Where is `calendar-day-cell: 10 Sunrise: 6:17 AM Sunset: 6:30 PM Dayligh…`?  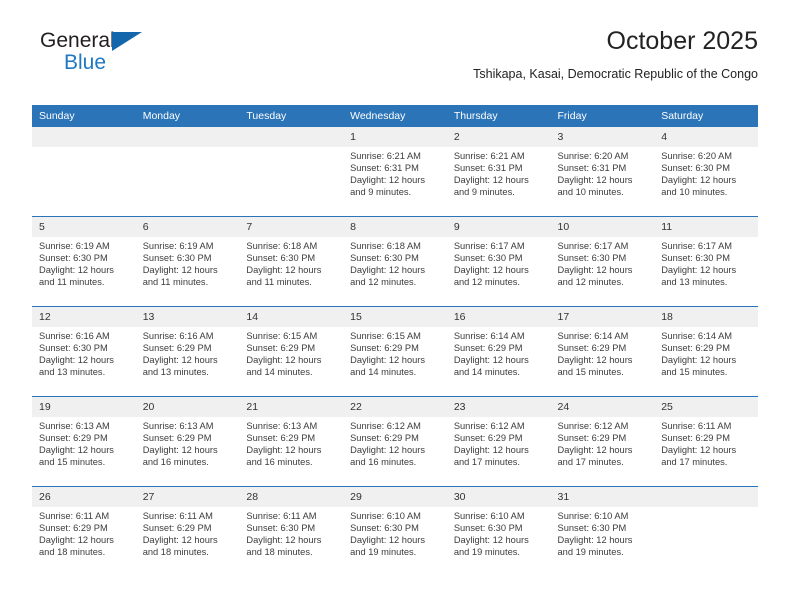
calendar-day-cell: 10 Sunrise: 6:17 AM Sunset: 6:30 PM Dayligh… is located at coordinates (602, 261).